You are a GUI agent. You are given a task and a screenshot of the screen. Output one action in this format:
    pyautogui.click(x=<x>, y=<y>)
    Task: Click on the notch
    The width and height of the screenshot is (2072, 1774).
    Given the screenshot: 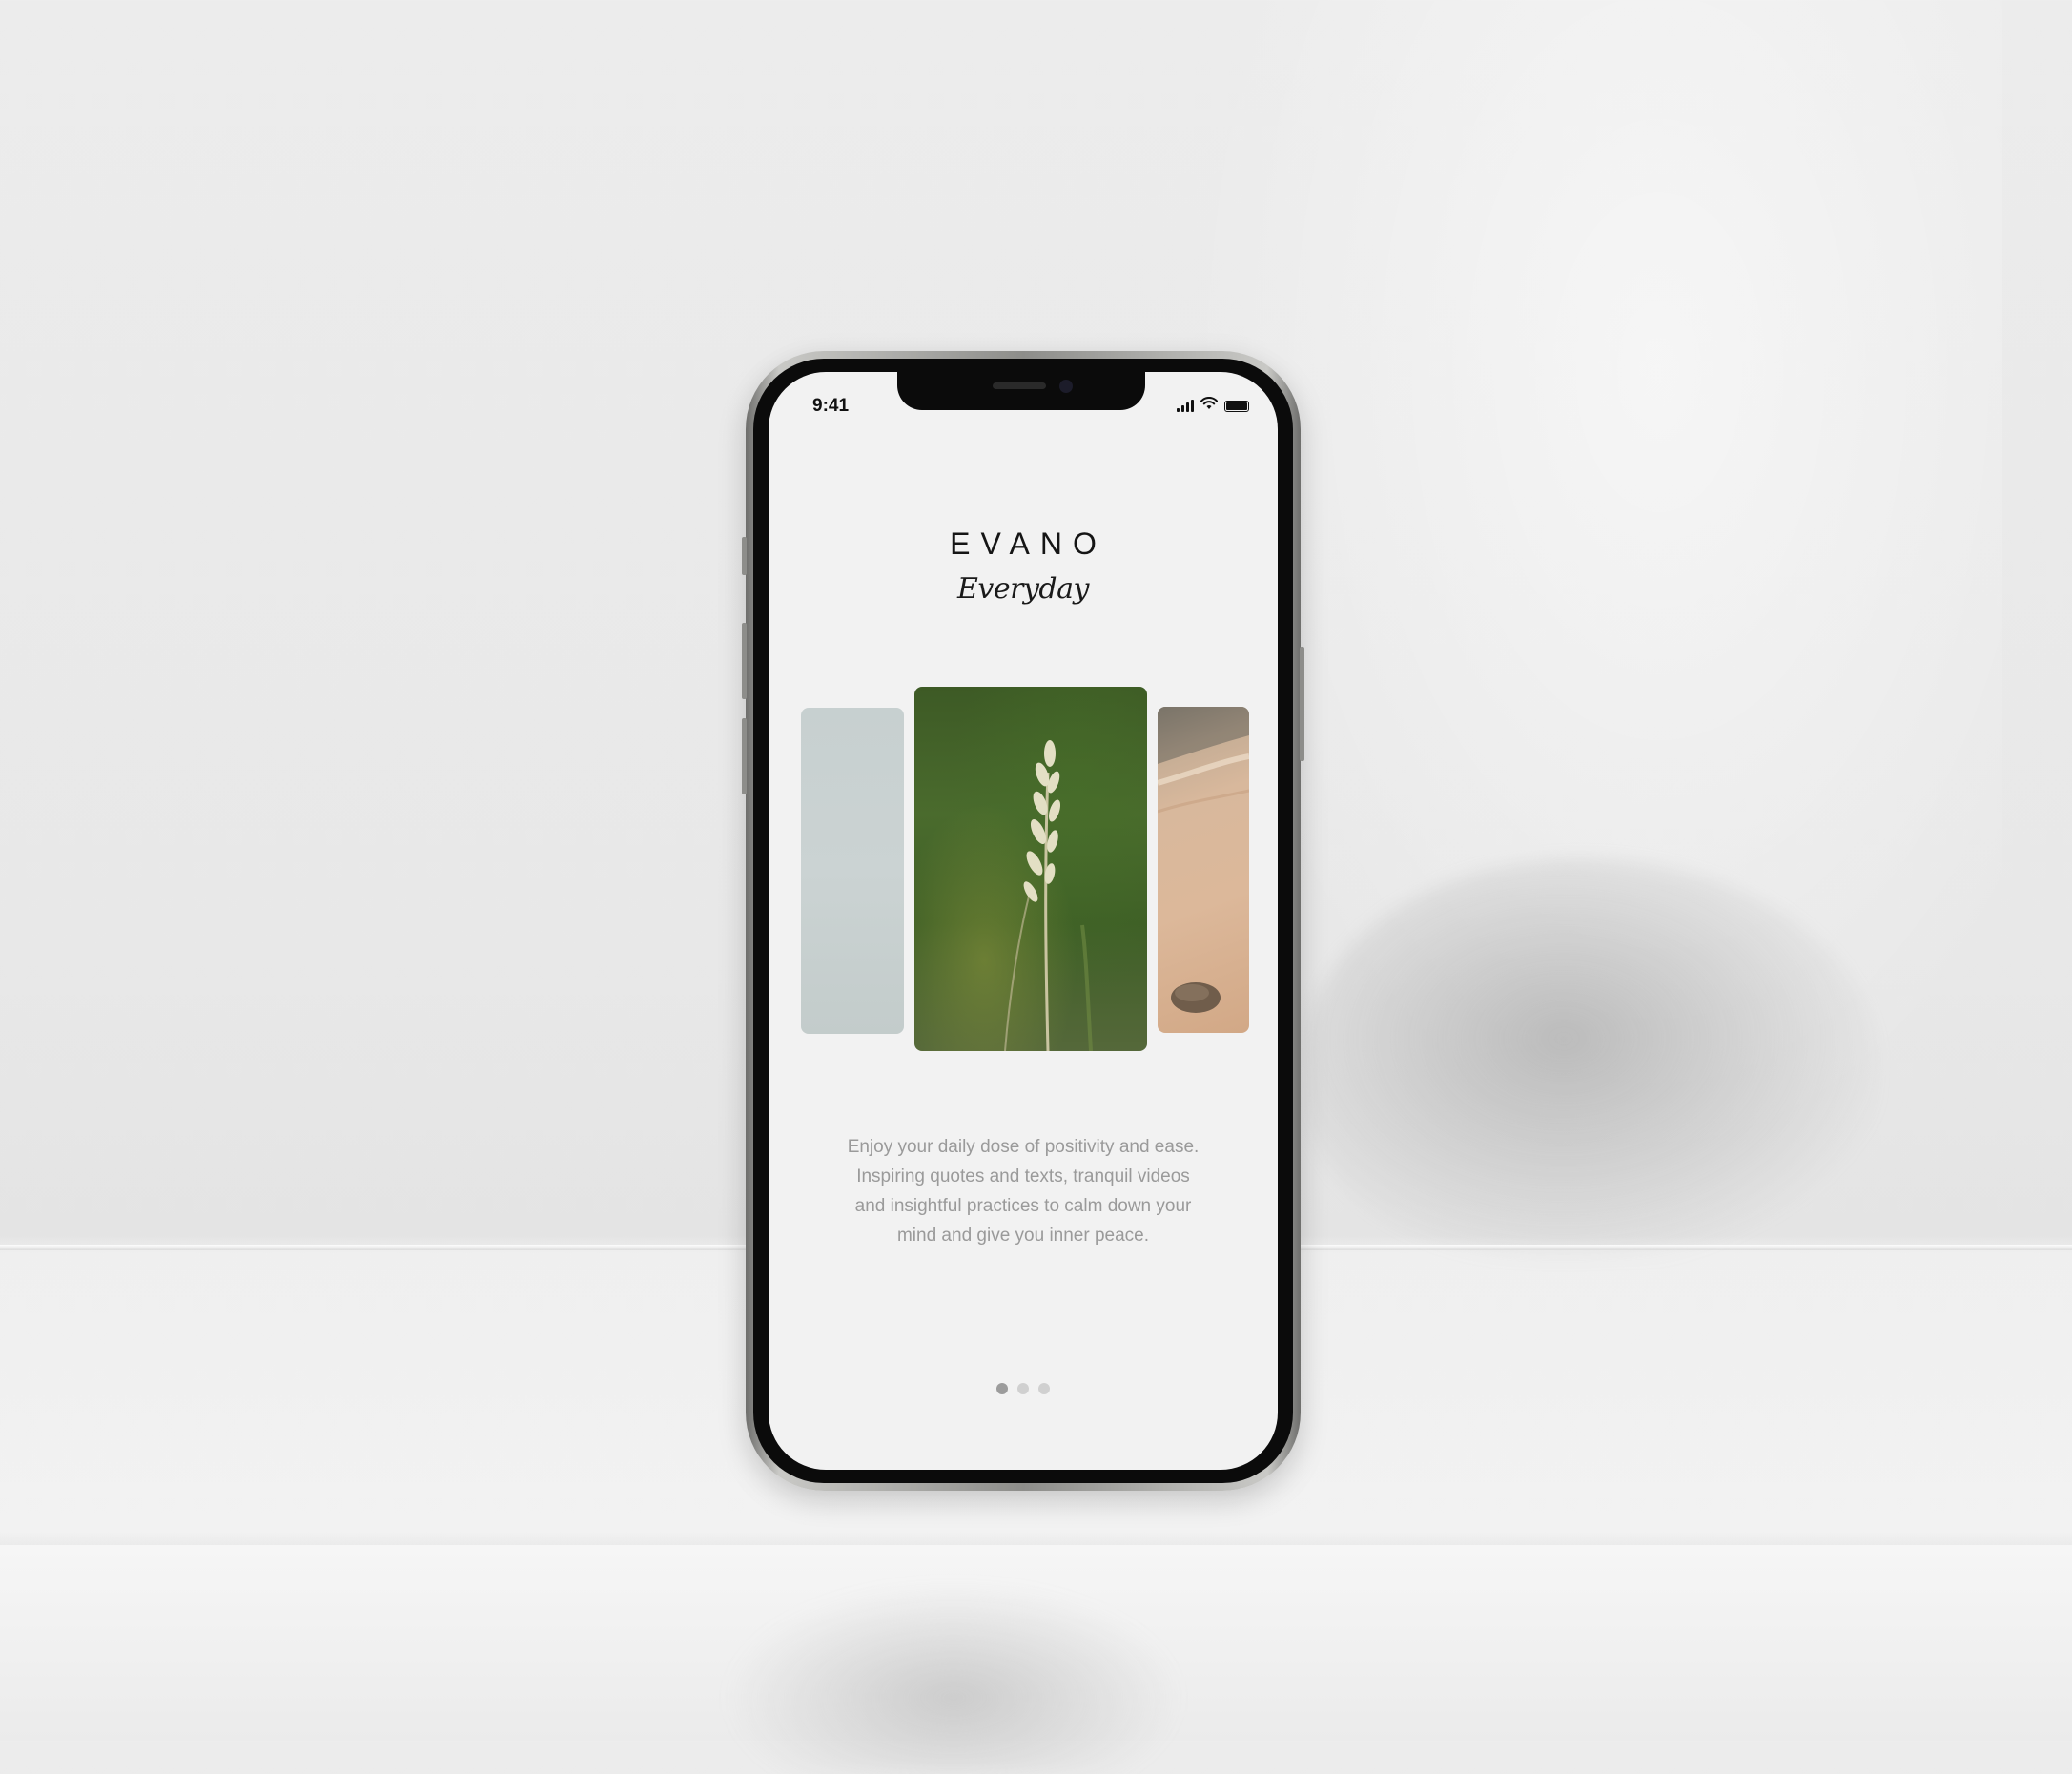 What is the action you would take?
    pyautogui.click(x=1021, y=391)
    